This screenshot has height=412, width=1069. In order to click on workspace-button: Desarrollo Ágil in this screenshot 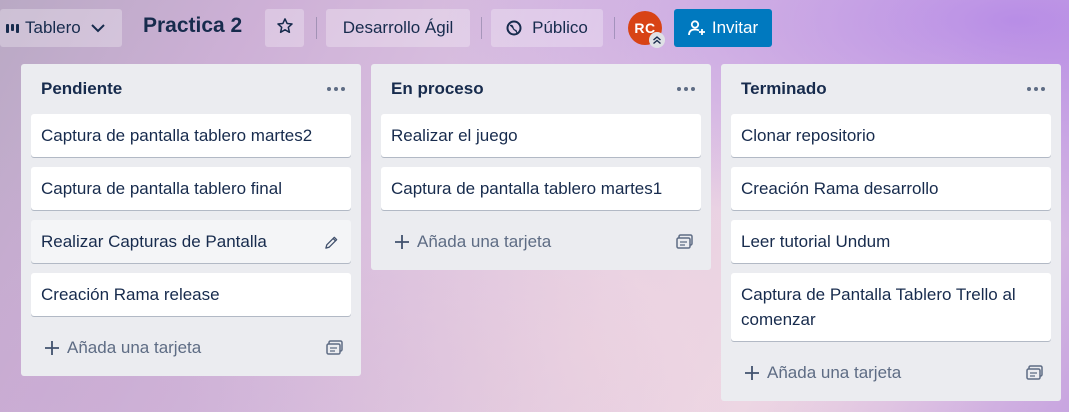, I will do `click(398, 28)`.